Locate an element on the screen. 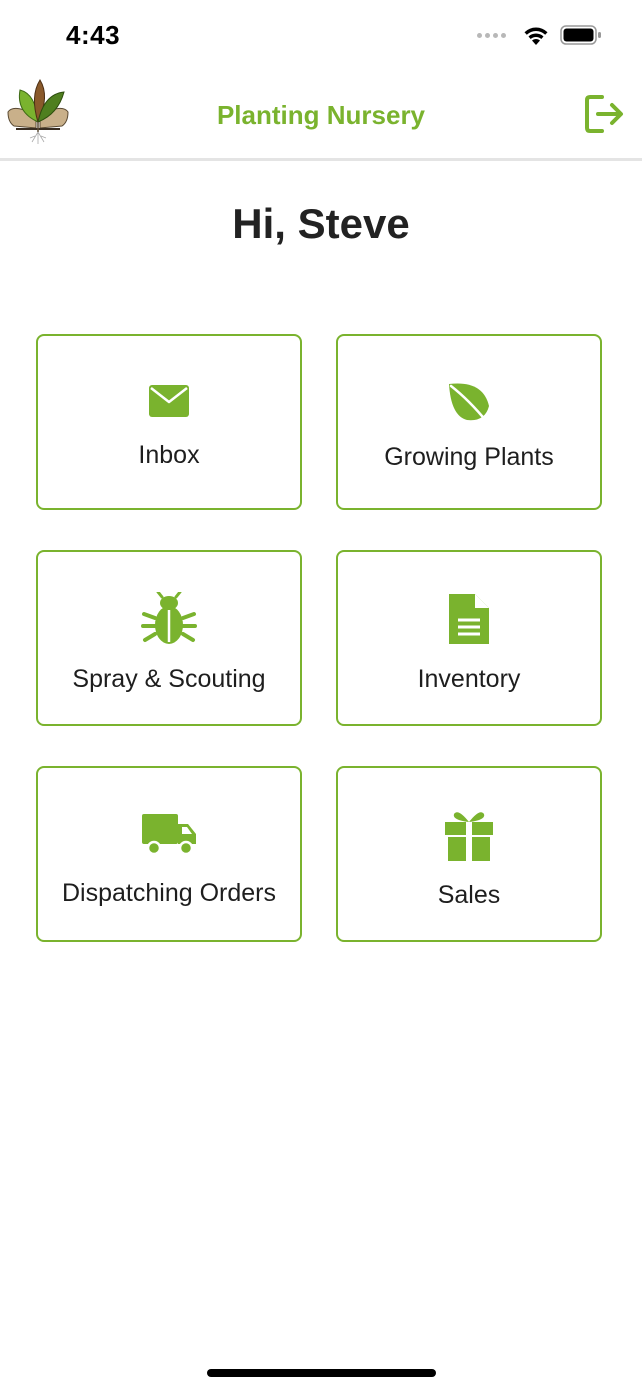 The width and height of the screenshot is (642, 1389). tile-sales: Sales is located at coordinates (469, 854).